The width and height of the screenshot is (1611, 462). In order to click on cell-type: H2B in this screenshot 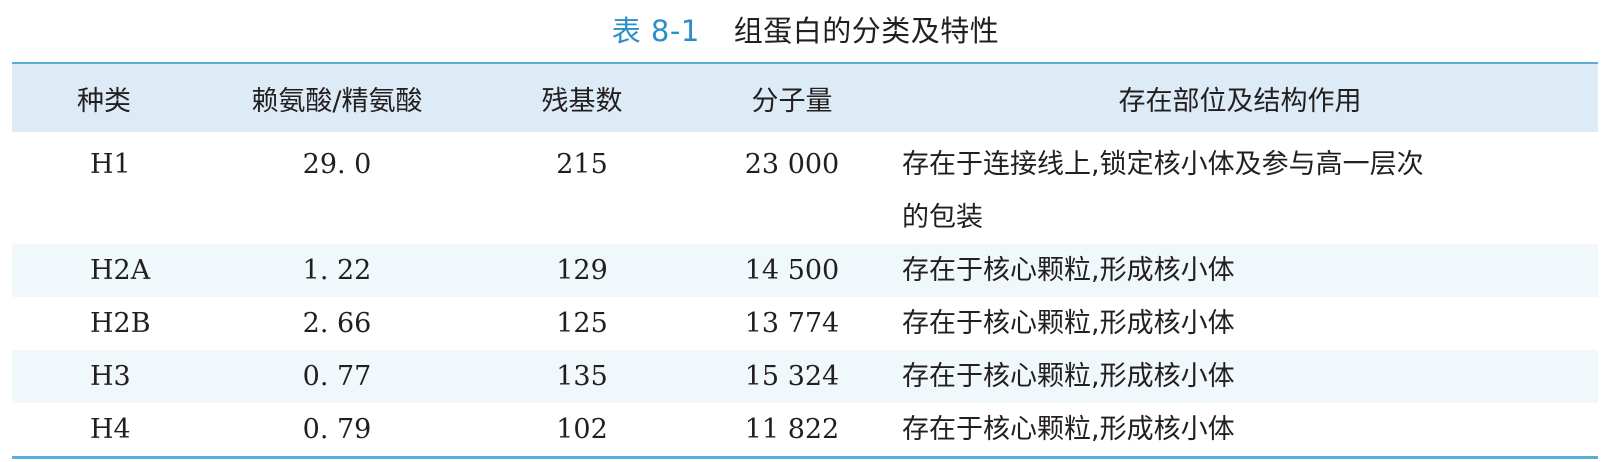, I will do `click(120, 323)`.